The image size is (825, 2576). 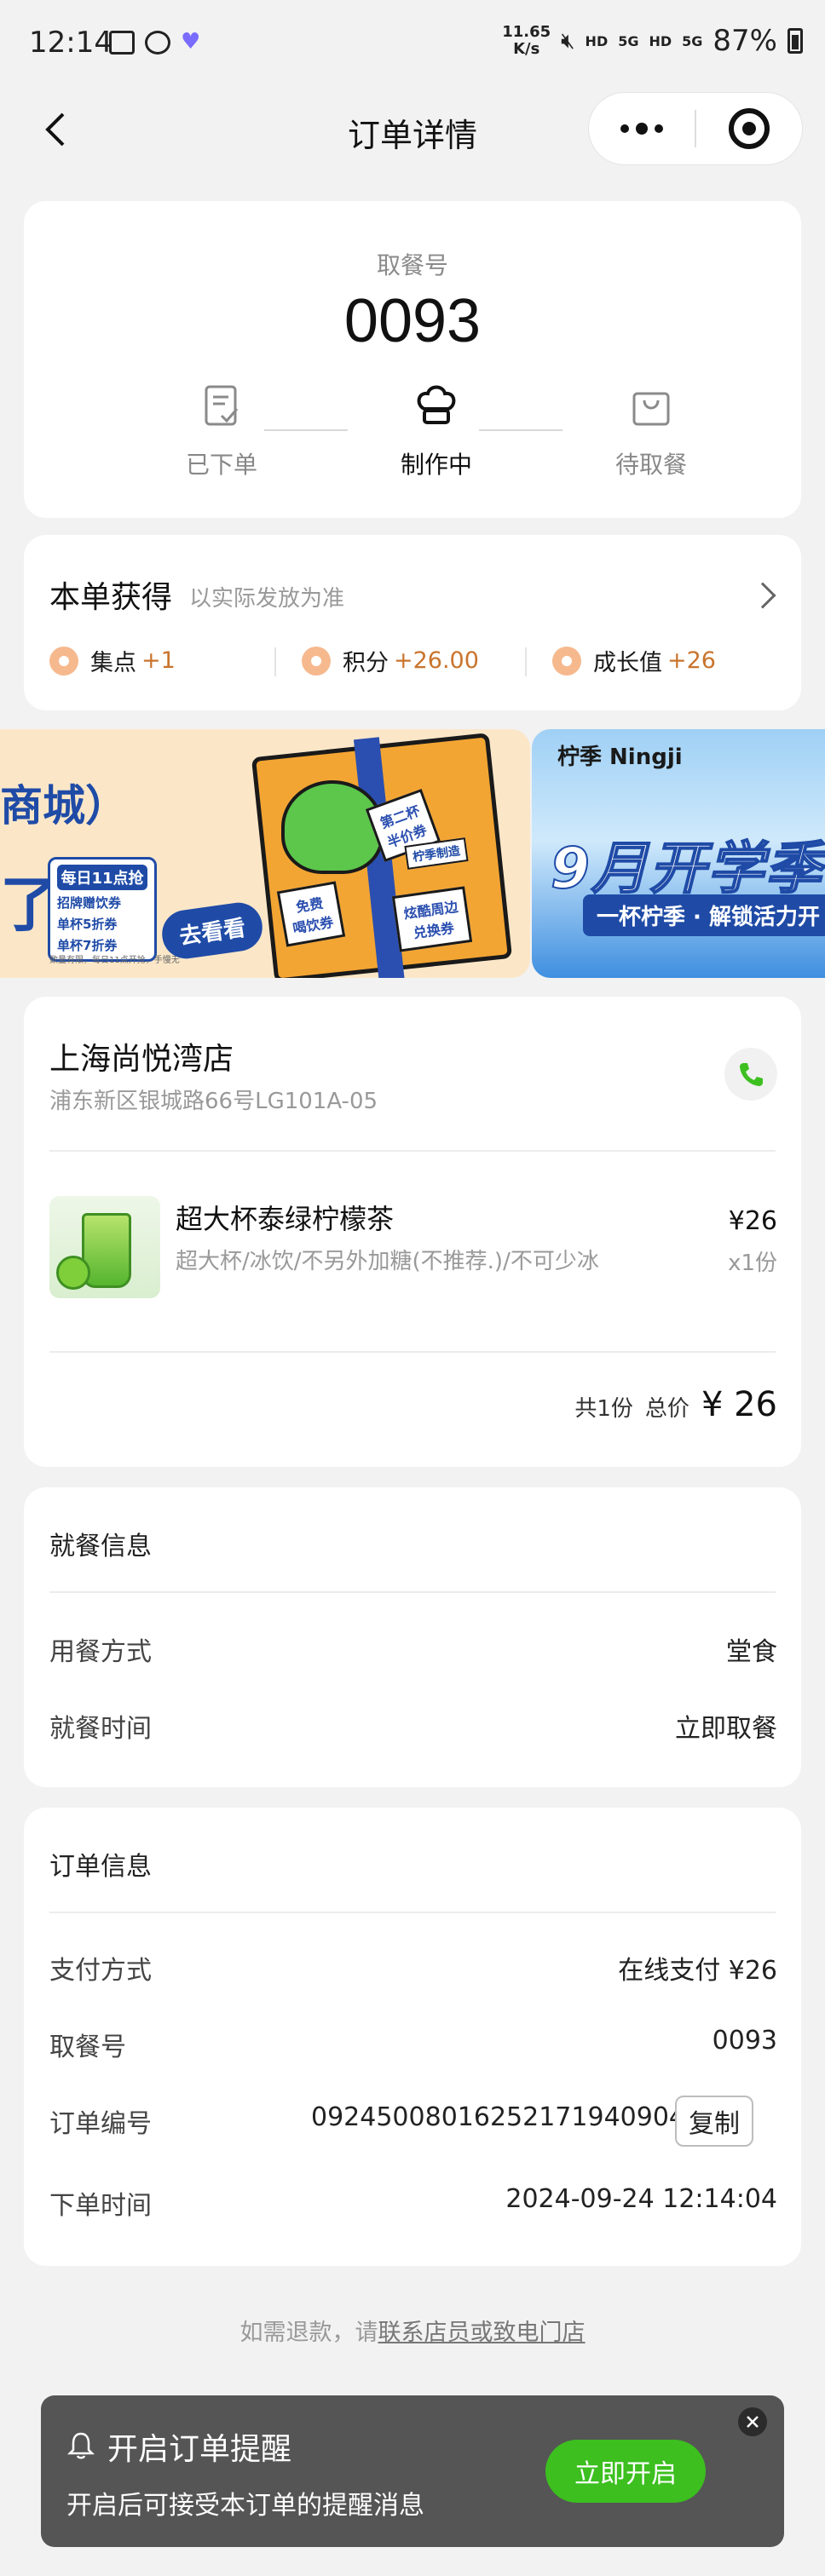 What do you see at coordinates (660, 41) in the screenshot?
I see `hd-label-2: HD` at bounding box center [660, 41].